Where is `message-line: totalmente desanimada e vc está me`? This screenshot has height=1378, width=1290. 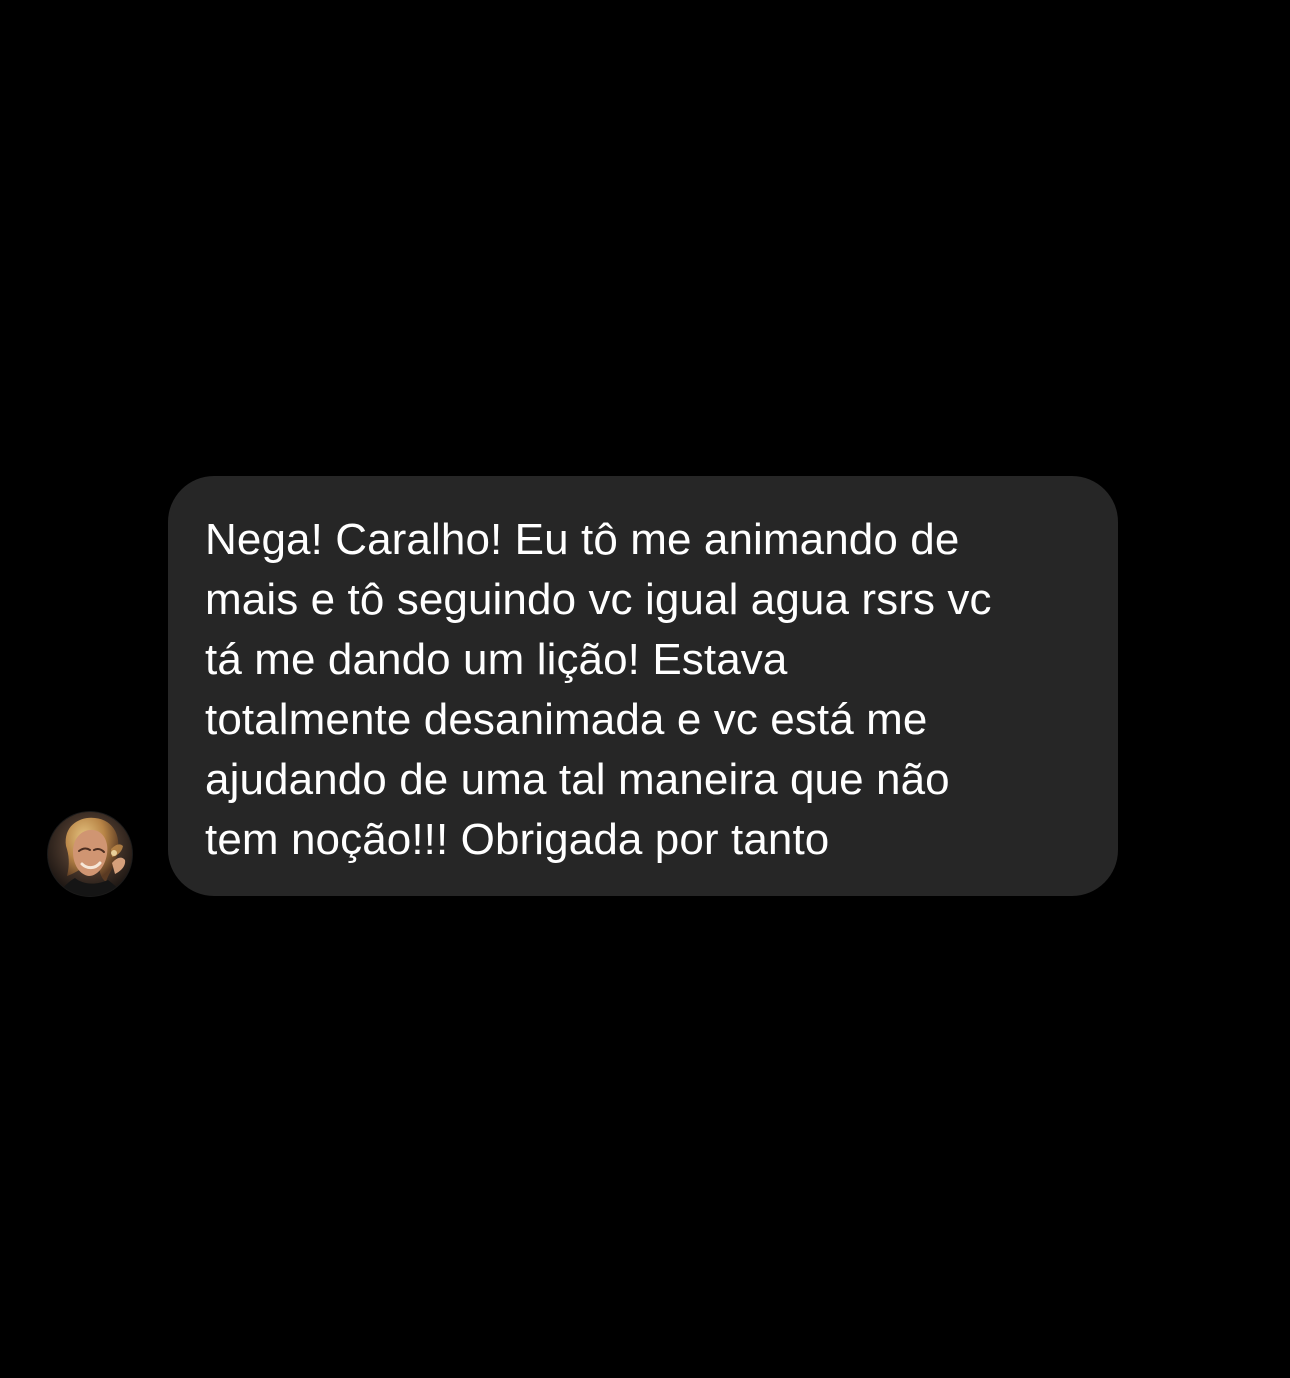
message-line: totalmente desanimada e vc está me is located at coordinates (566, 719).